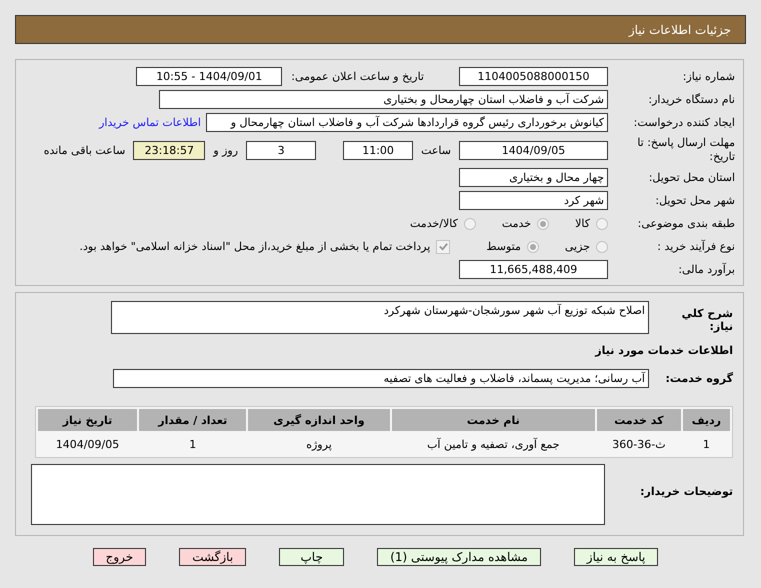  I want to click on field-label: مهلت ارسال پاسخ: تا تاریخ:, so click(686, 150).